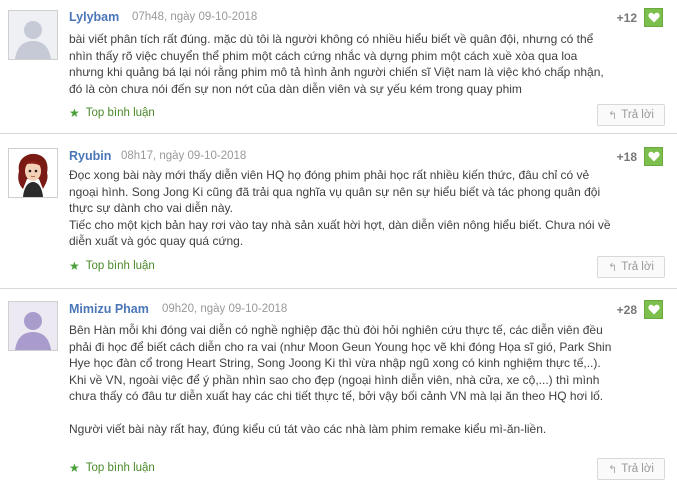 This screenshot has height=489, width=677. I want to click on vote-count: +12, so click(626, 18).